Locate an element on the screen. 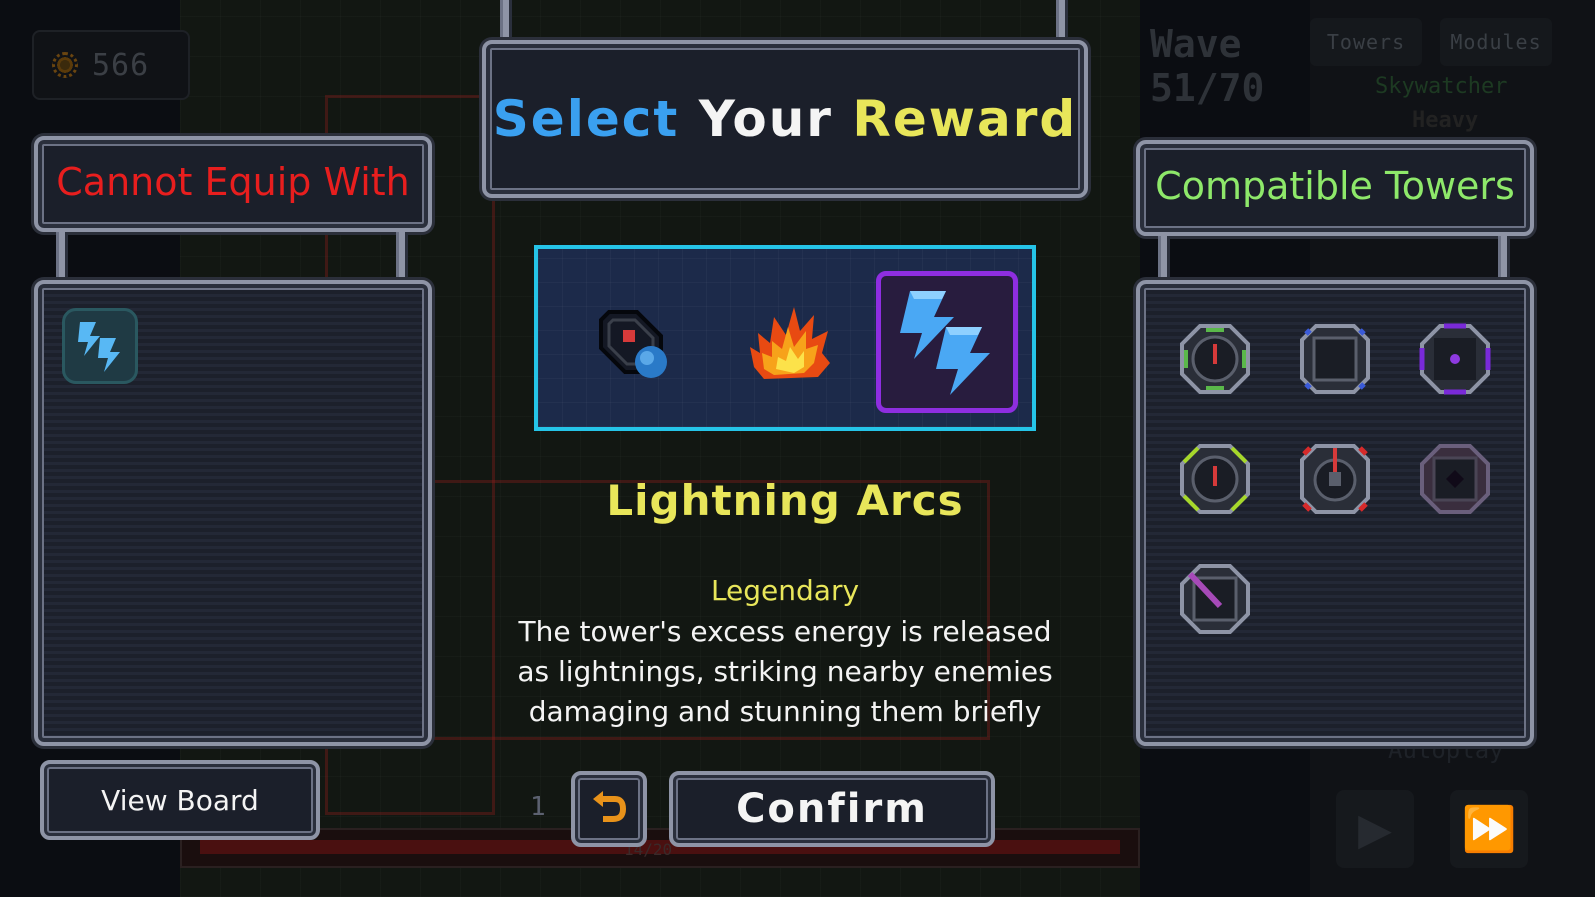 This screenshot has height=897, width=1595. reroll-count: 1 is located at coordinates (538, 807).